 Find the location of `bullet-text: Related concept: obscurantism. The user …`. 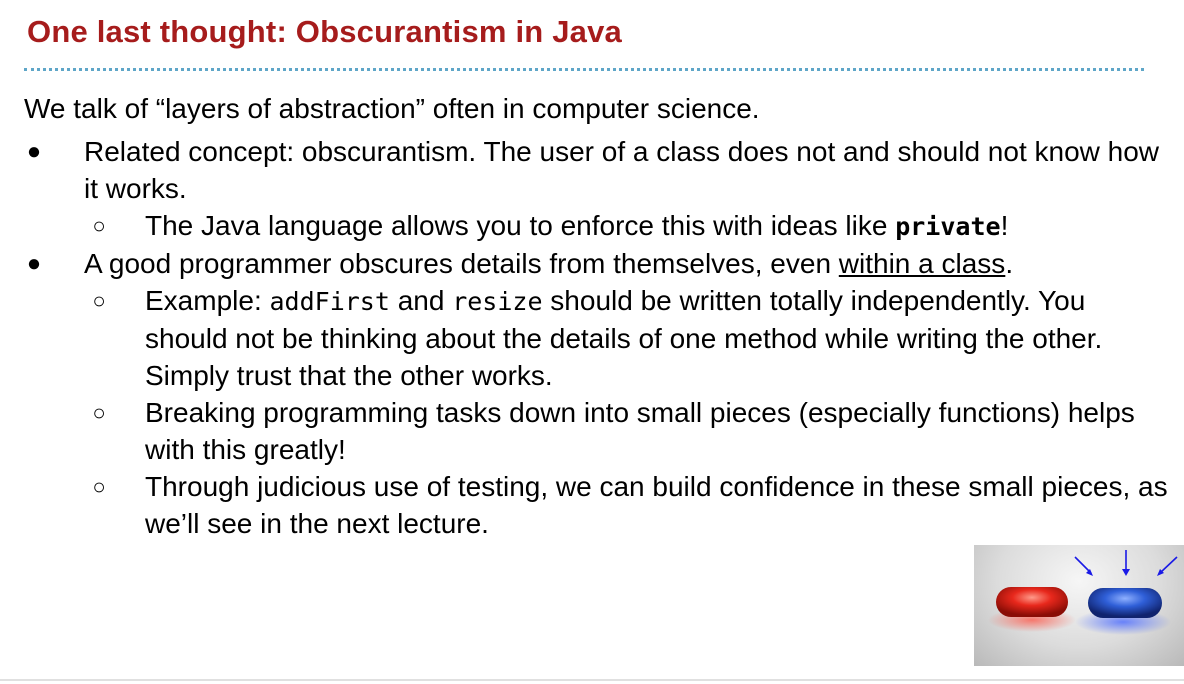

bullet-text: Related concept: obscurantism. The user … is located at coordinates (622, 170).